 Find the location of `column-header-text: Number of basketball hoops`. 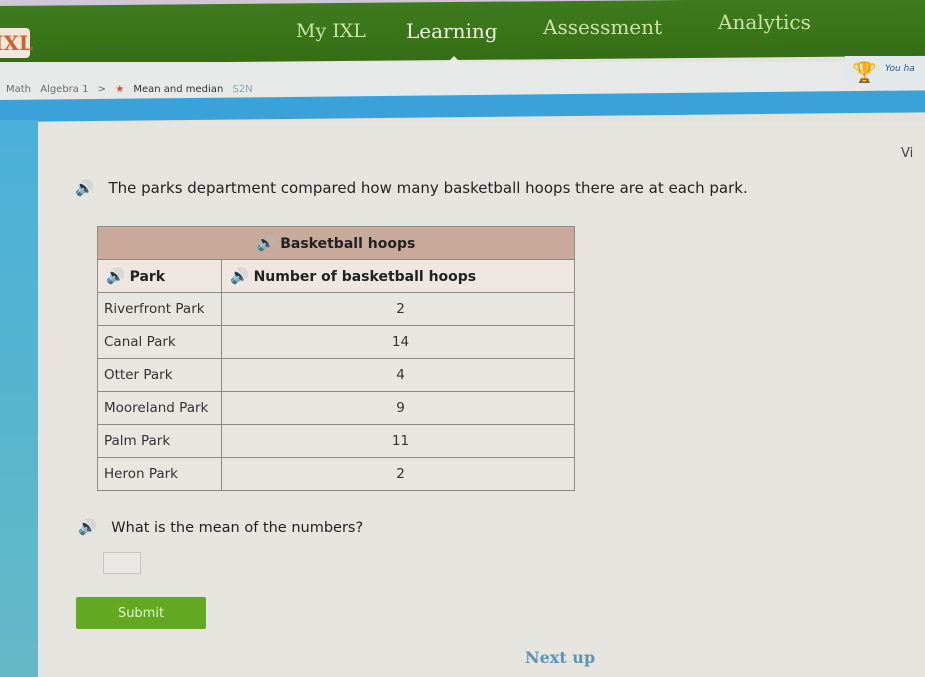

column-header-text: Number of basketball hoops is located at coordinates (365, 277).